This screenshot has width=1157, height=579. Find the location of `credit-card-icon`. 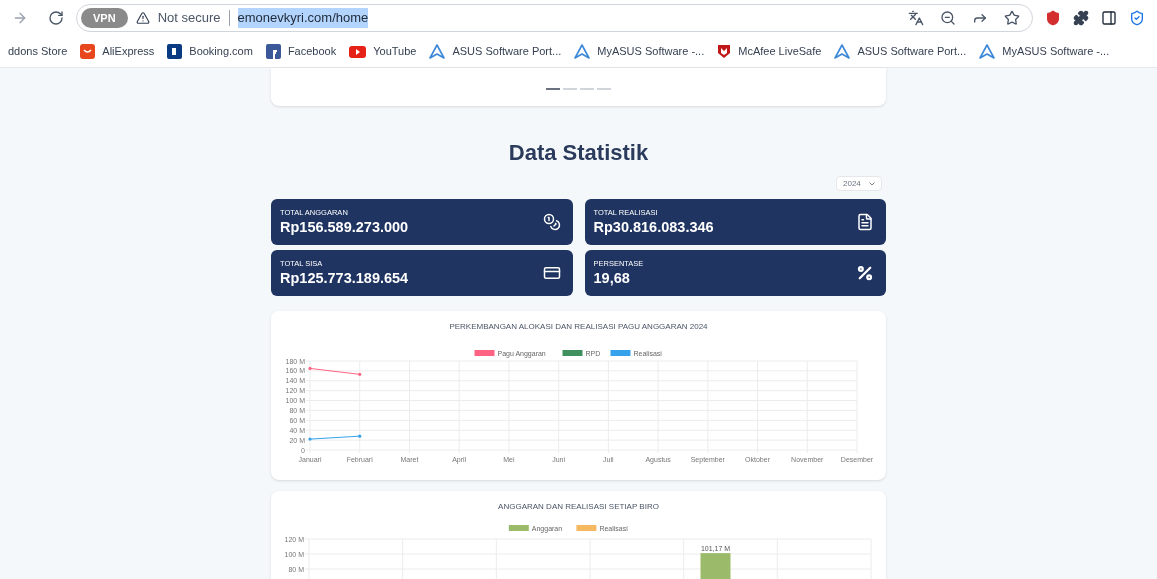

credit-card-icon is located at coordinates (551, 273).